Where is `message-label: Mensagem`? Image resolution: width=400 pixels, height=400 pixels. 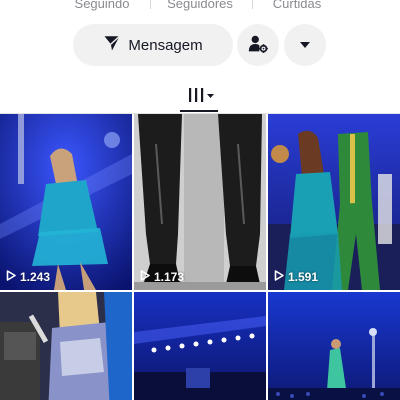
message-label: Mensagem is located at coordinates (165, 45).